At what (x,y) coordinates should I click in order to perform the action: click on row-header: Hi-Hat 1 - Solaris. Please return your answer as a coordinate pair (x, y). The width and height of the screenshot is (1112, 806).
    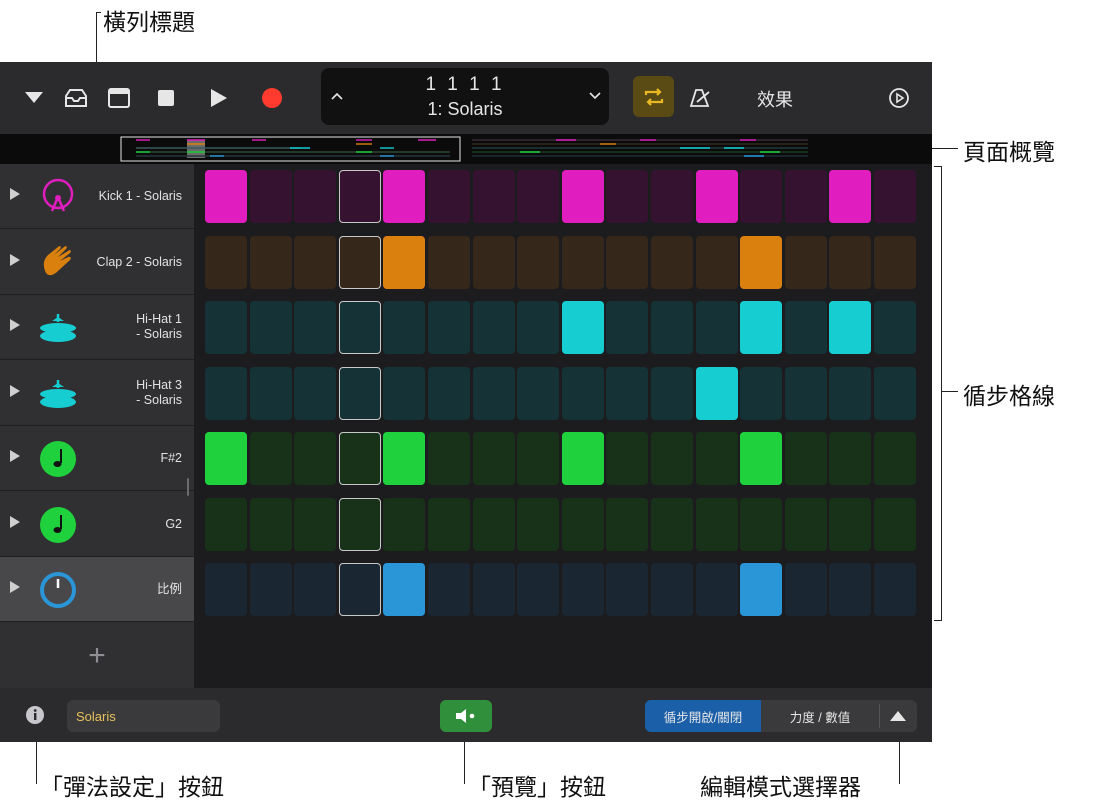
    Looking at the image, I should click on (97, 327).